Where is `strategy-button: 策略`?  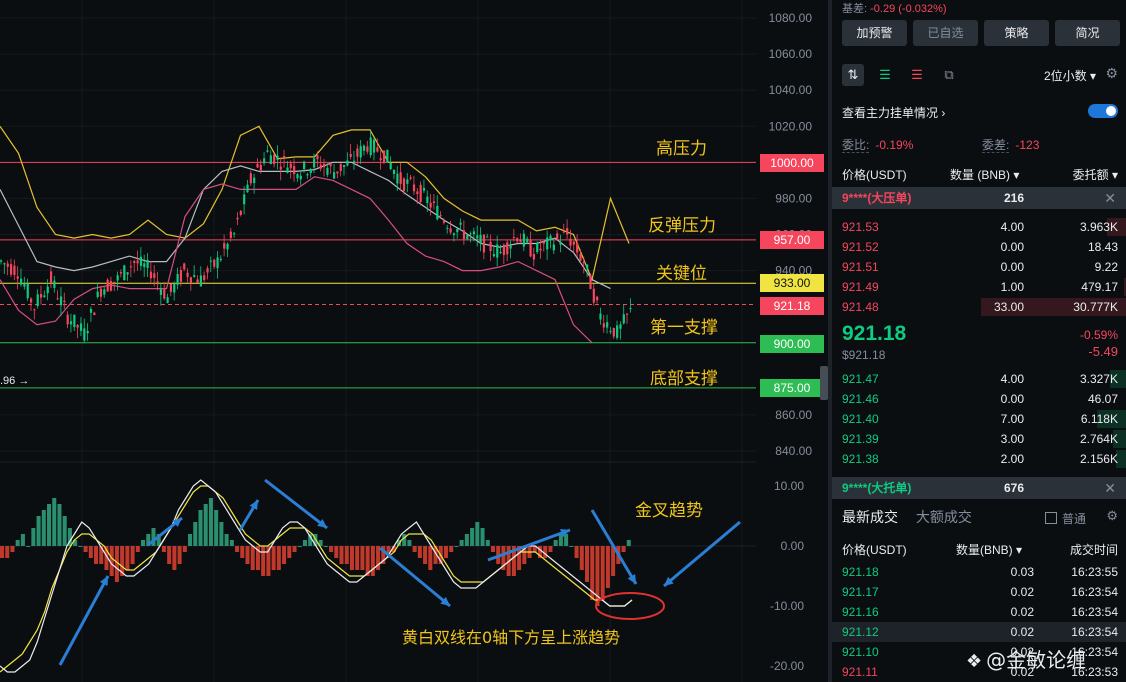 strategy-button: 策略 is located at coordinates (1016, 33).